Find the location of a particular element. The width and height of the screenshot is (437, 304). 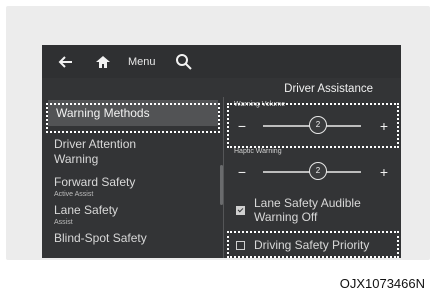

slider-knob: 2 is located at coordinates (318, 171).